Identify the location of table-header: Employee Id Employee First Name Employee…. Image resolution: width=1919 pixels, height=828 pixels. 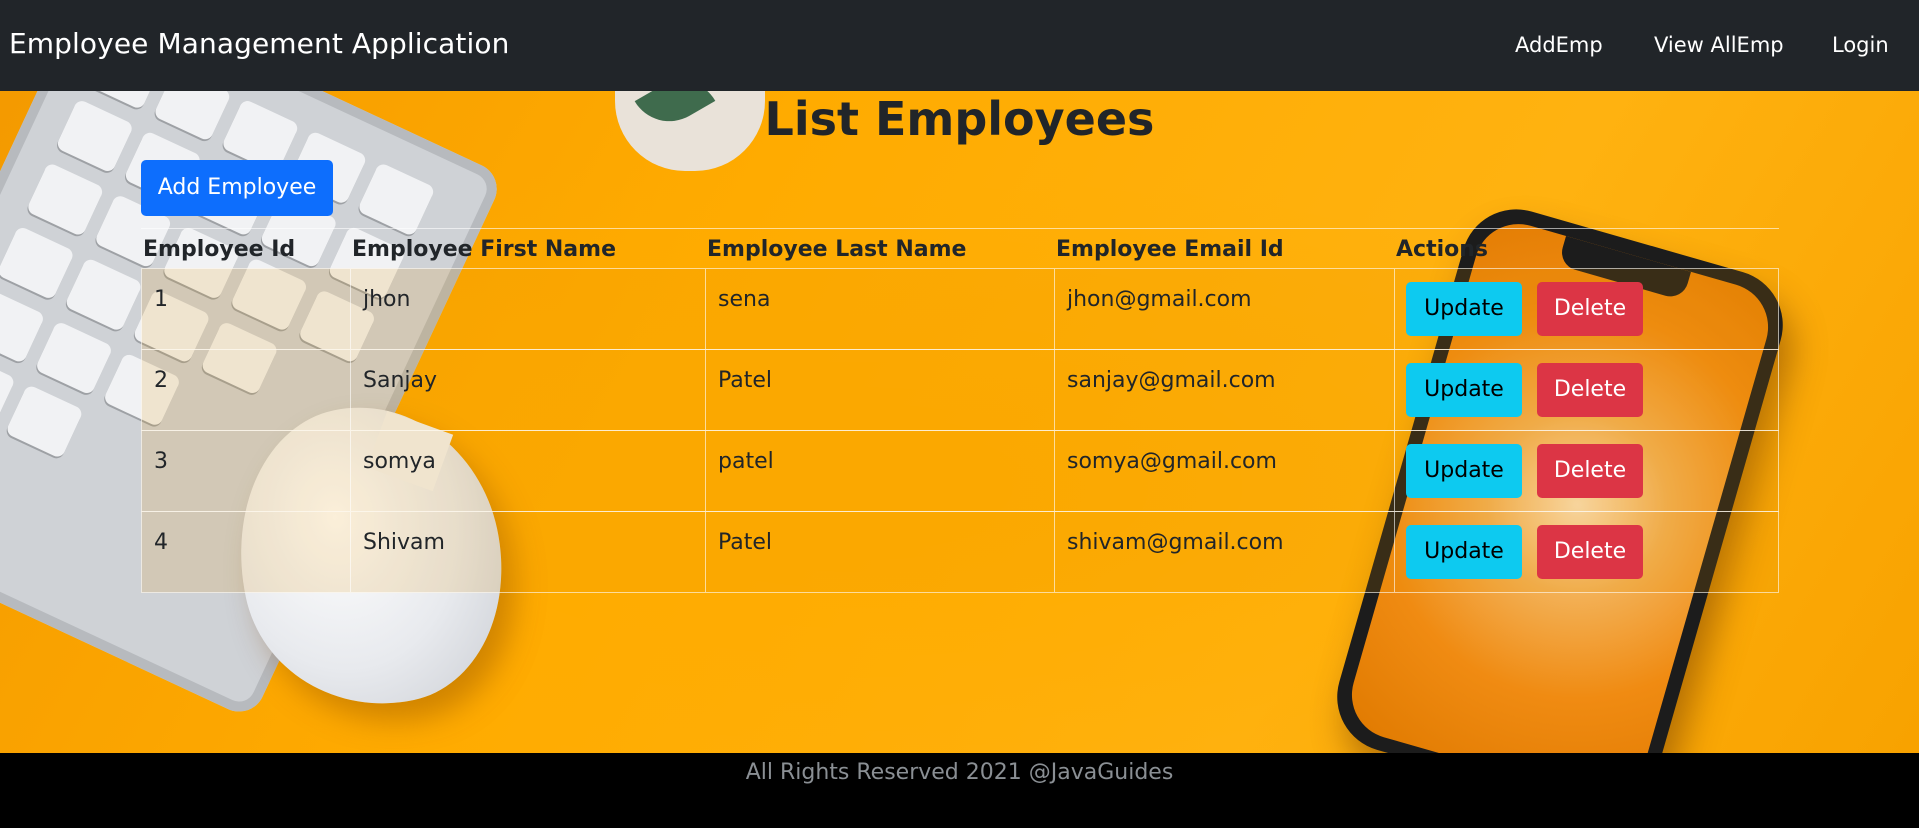
(960, 248).